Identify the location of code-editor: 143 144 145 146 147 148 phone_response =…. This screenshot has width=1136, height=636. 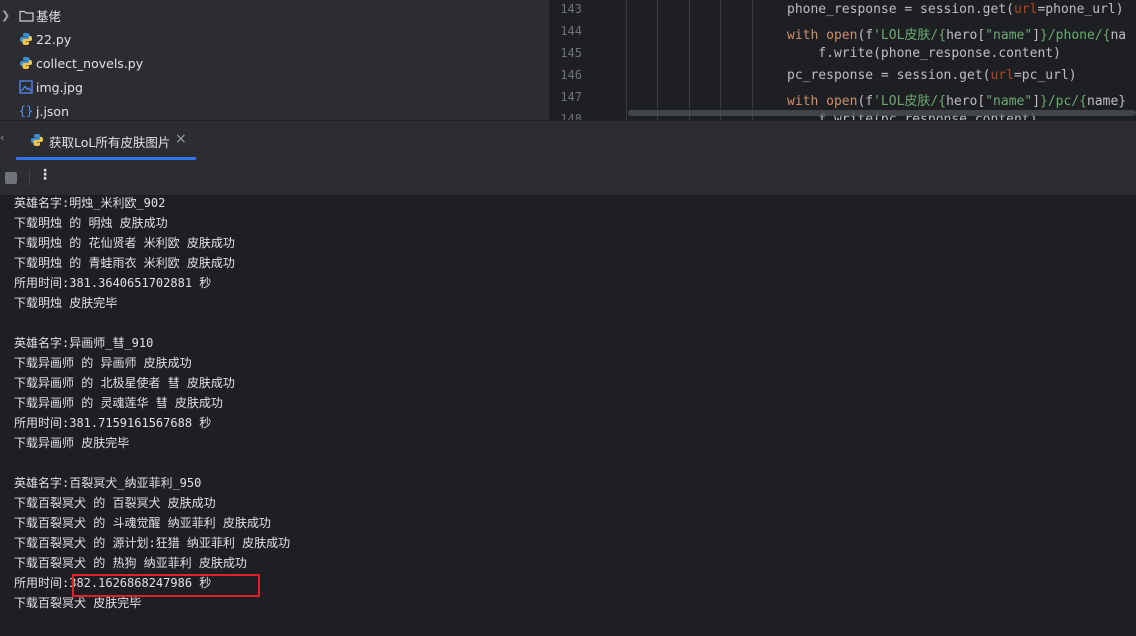
(843, 60).